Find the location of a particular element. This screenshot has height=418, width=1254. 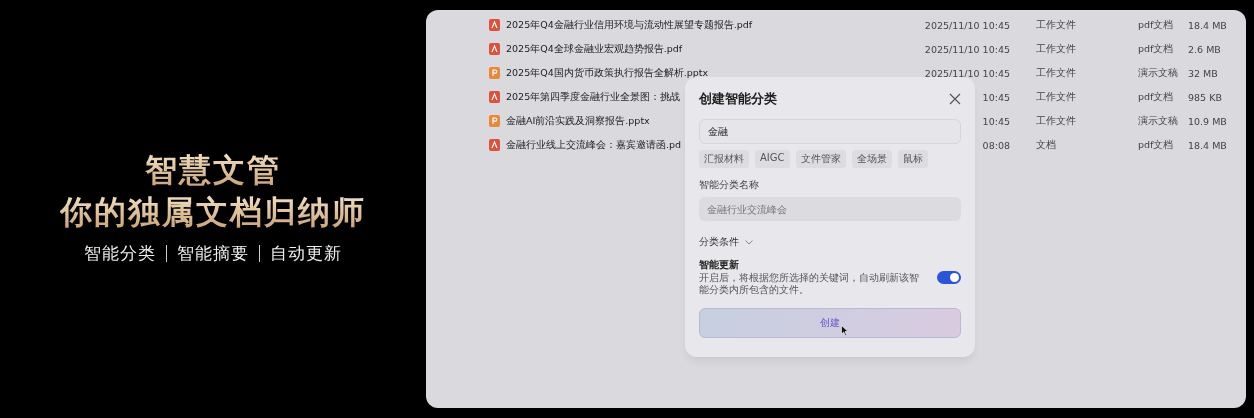

keyword-tag: AIGC is located at coordinates (772, 159).